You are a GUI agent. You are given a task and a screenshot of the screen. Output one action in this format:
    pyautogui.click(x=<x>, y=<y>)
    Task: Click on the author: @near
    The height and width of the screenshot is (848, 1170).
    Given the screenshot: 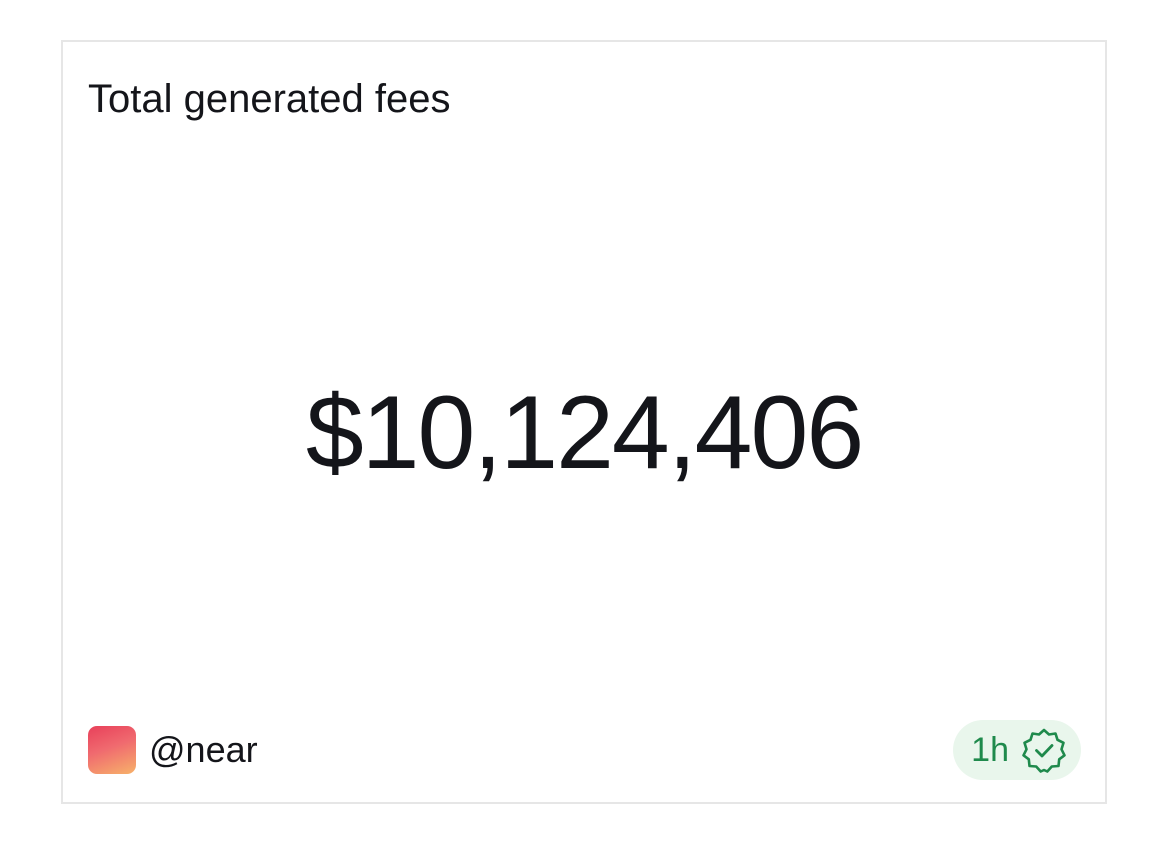 What is the action you would take?
    pyautogui.click(x=173, y=750)
    